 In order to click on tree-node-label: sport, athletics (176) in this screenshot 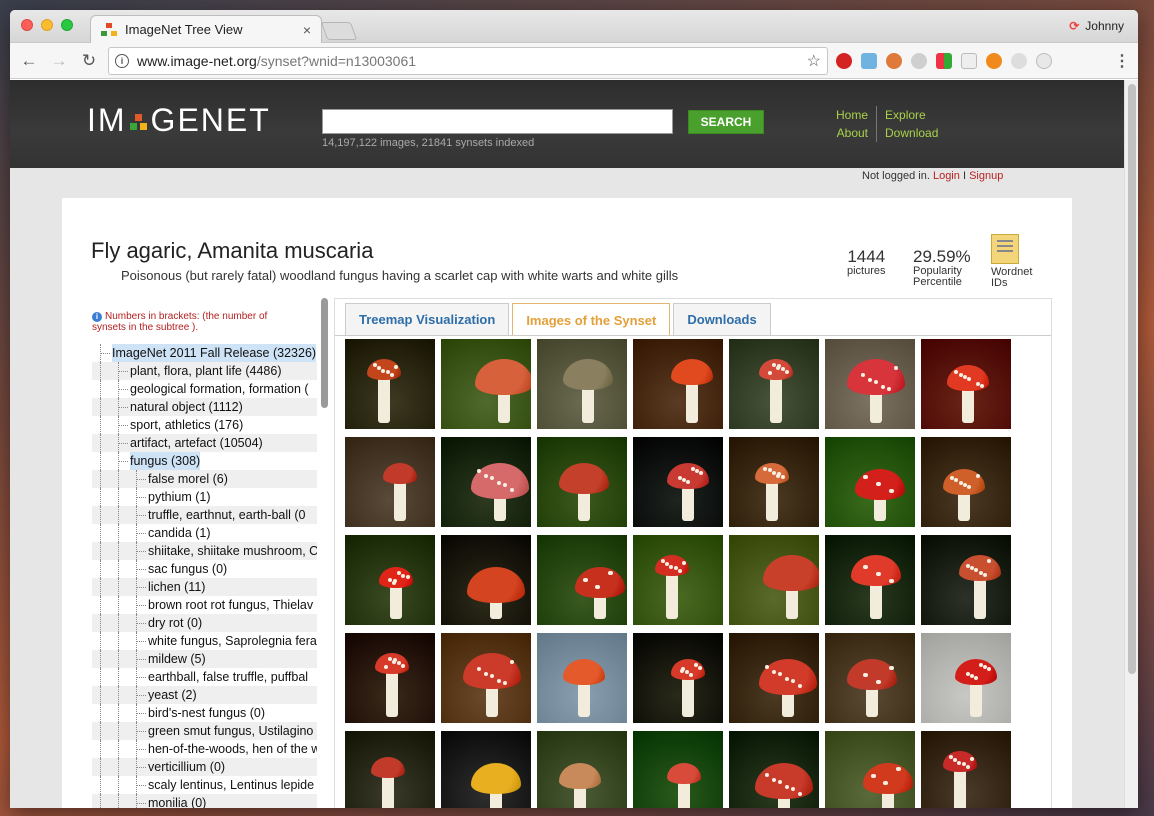, I will do `click(186, 425)`.